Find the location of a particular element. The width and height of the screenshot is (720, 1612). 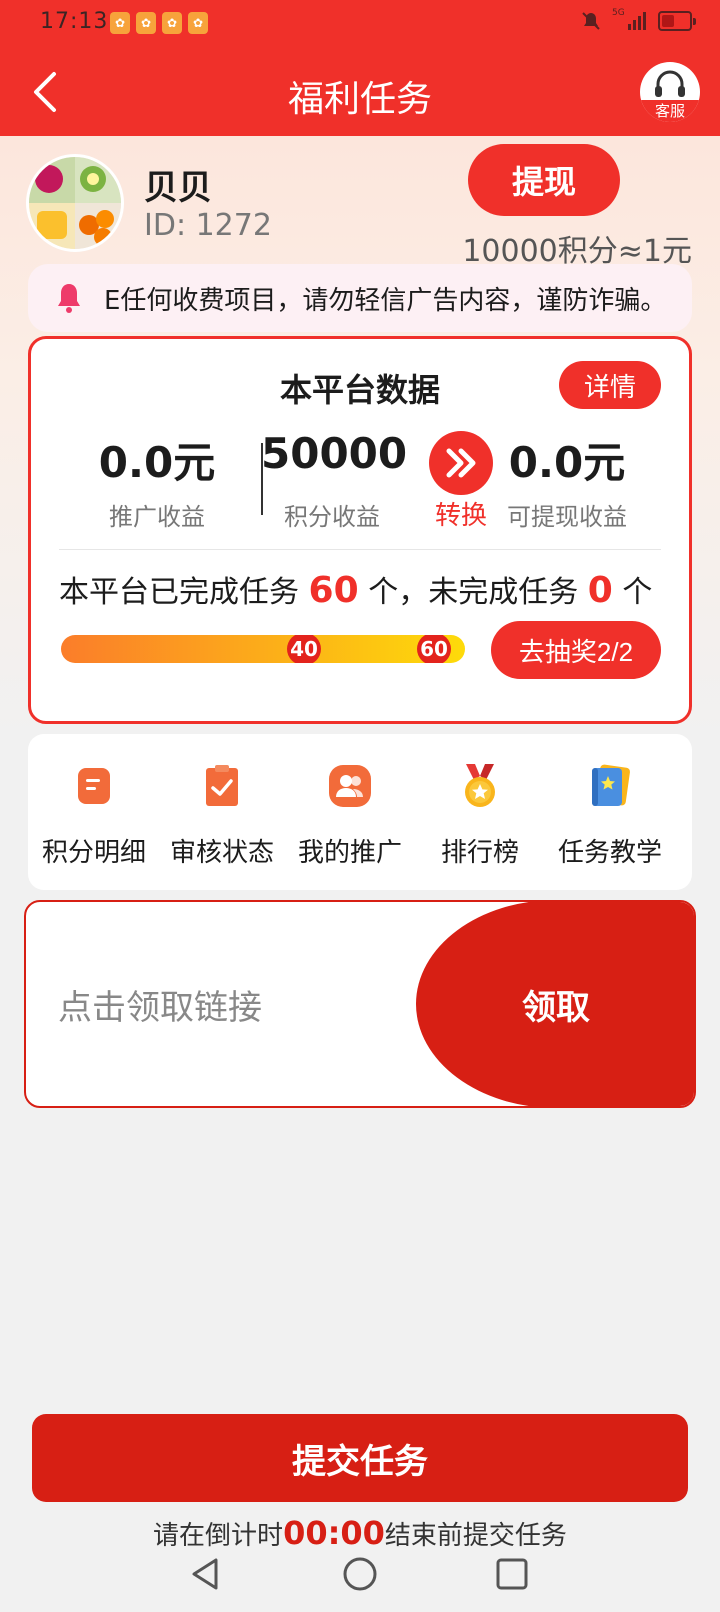

signal-icon: 5G is located at coordinates (630, 20).